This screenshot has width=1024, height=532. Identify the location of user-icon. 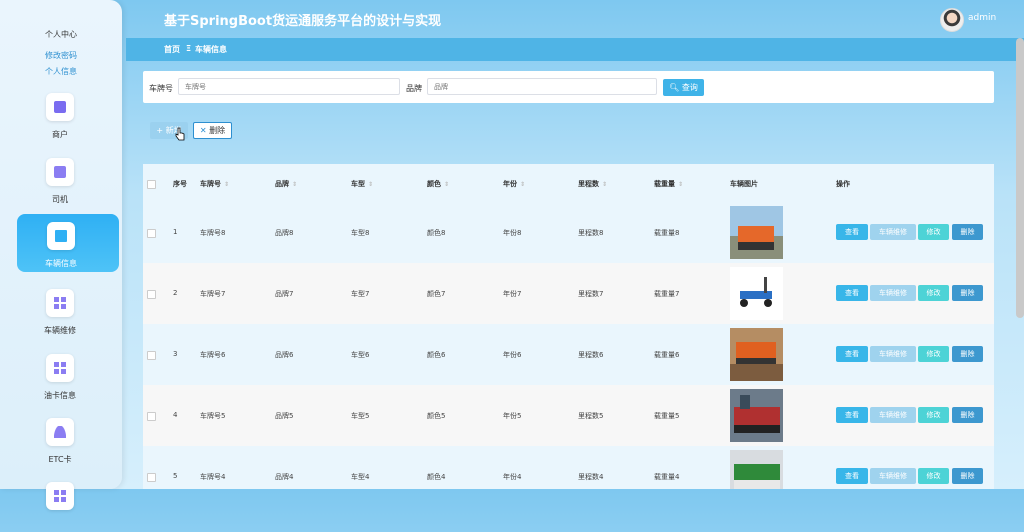
(60, 432).